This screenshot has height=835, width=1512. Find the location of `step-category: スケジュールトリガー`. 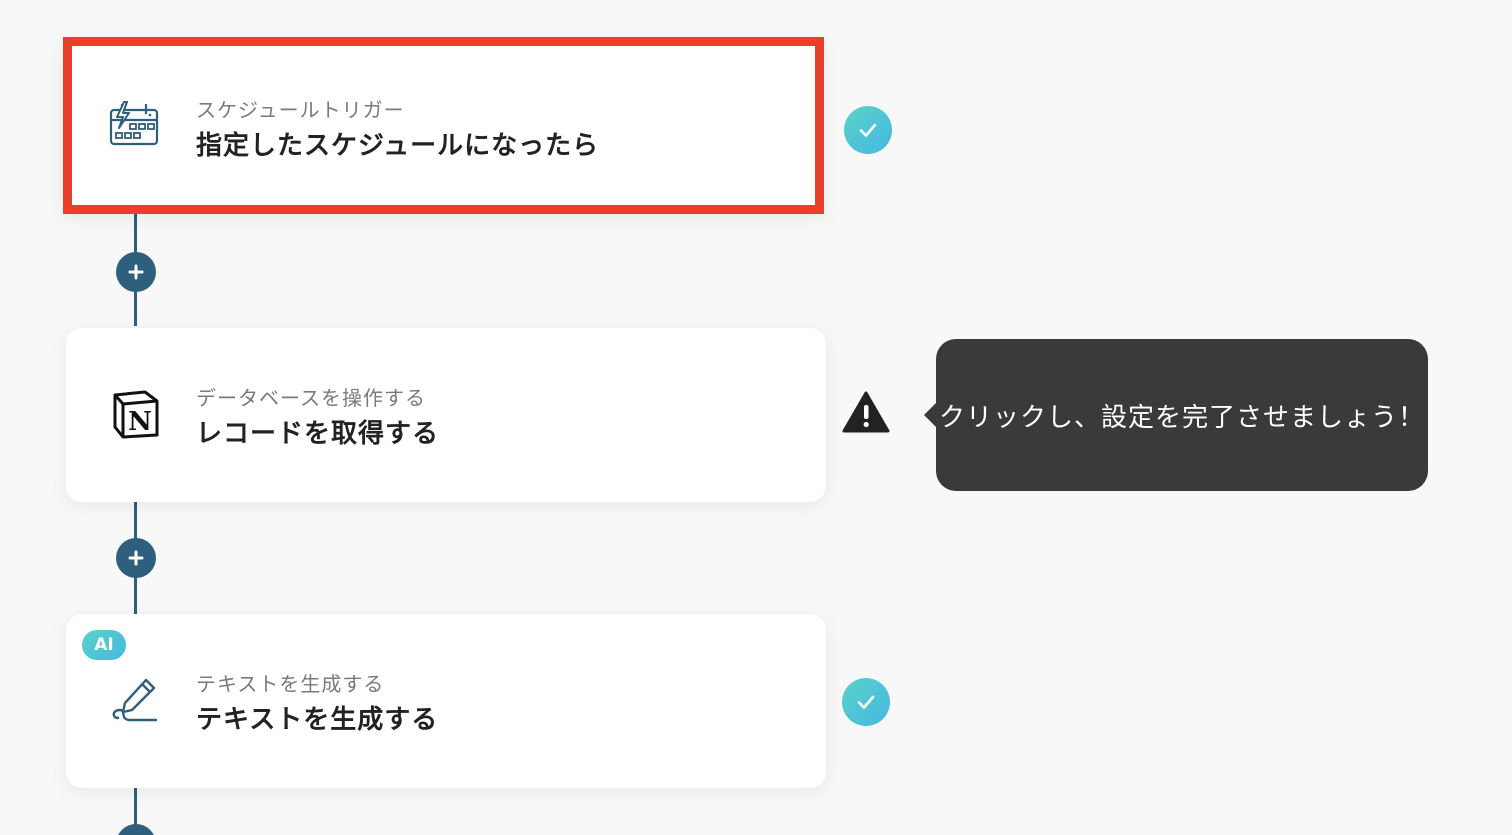

step-category: スケジュールトリガー is located at coordinates (300, 110).